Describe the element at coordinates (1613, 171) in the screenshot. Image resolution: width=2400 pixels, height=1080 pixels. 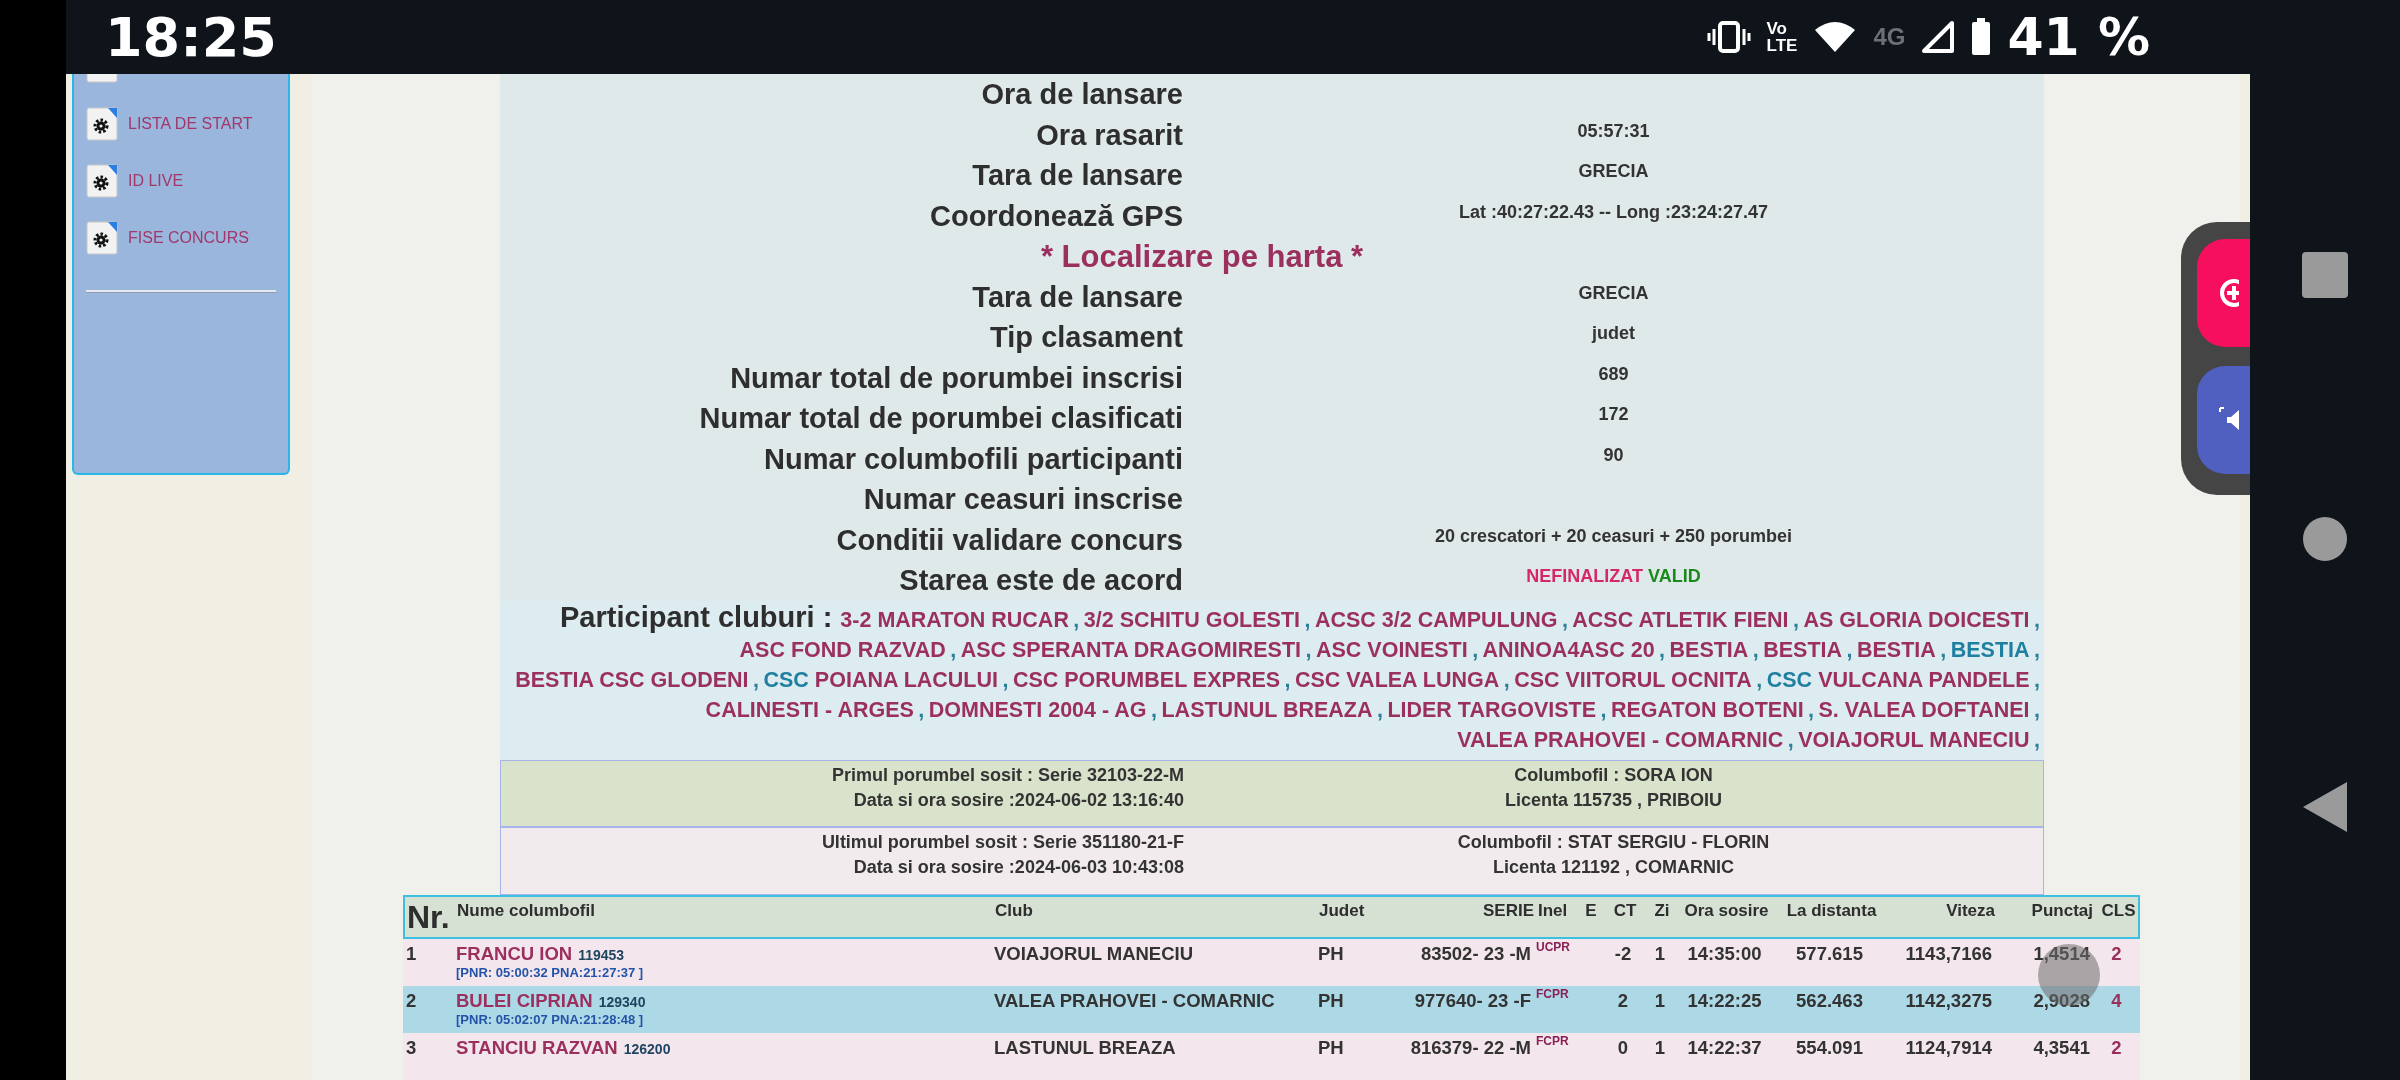
I see `field-value: GRECIA` at that location.